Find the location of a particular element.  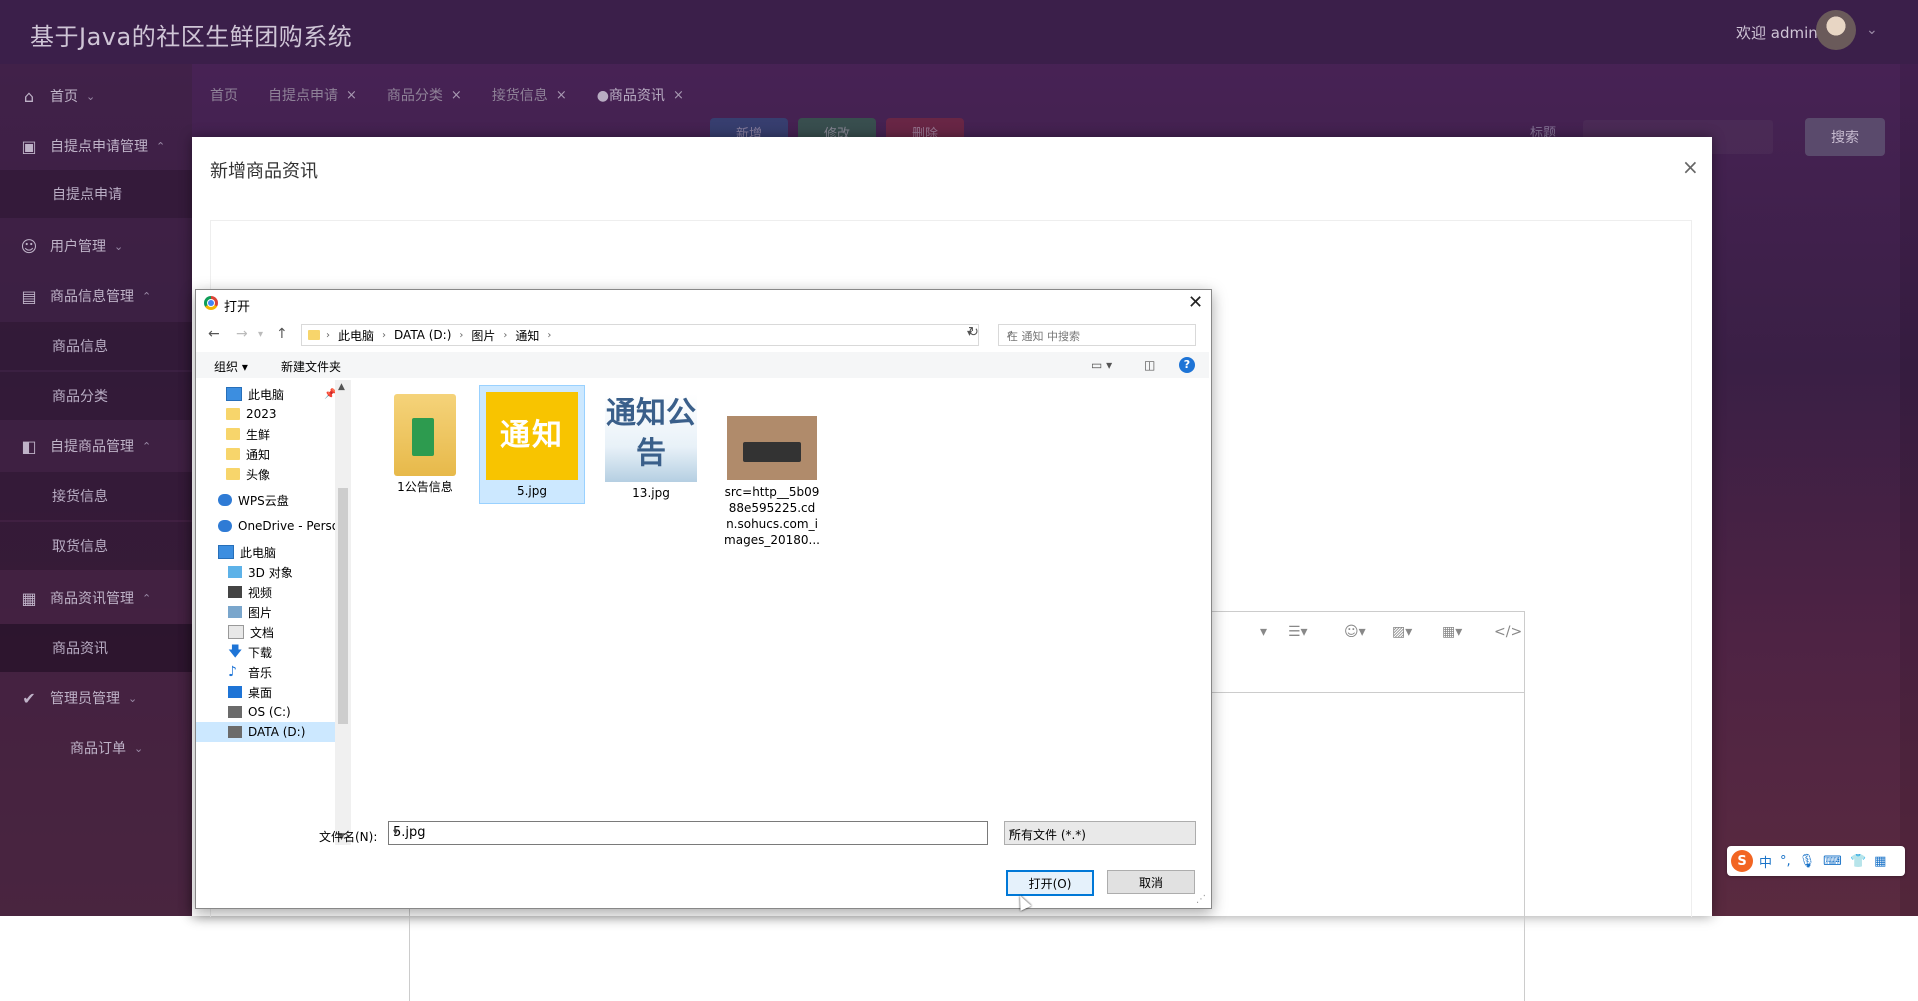

address-bar: › 此电脑 › DATA (D:) › 图片 › 通知 › ▾ is located at coordinates (640, 335).